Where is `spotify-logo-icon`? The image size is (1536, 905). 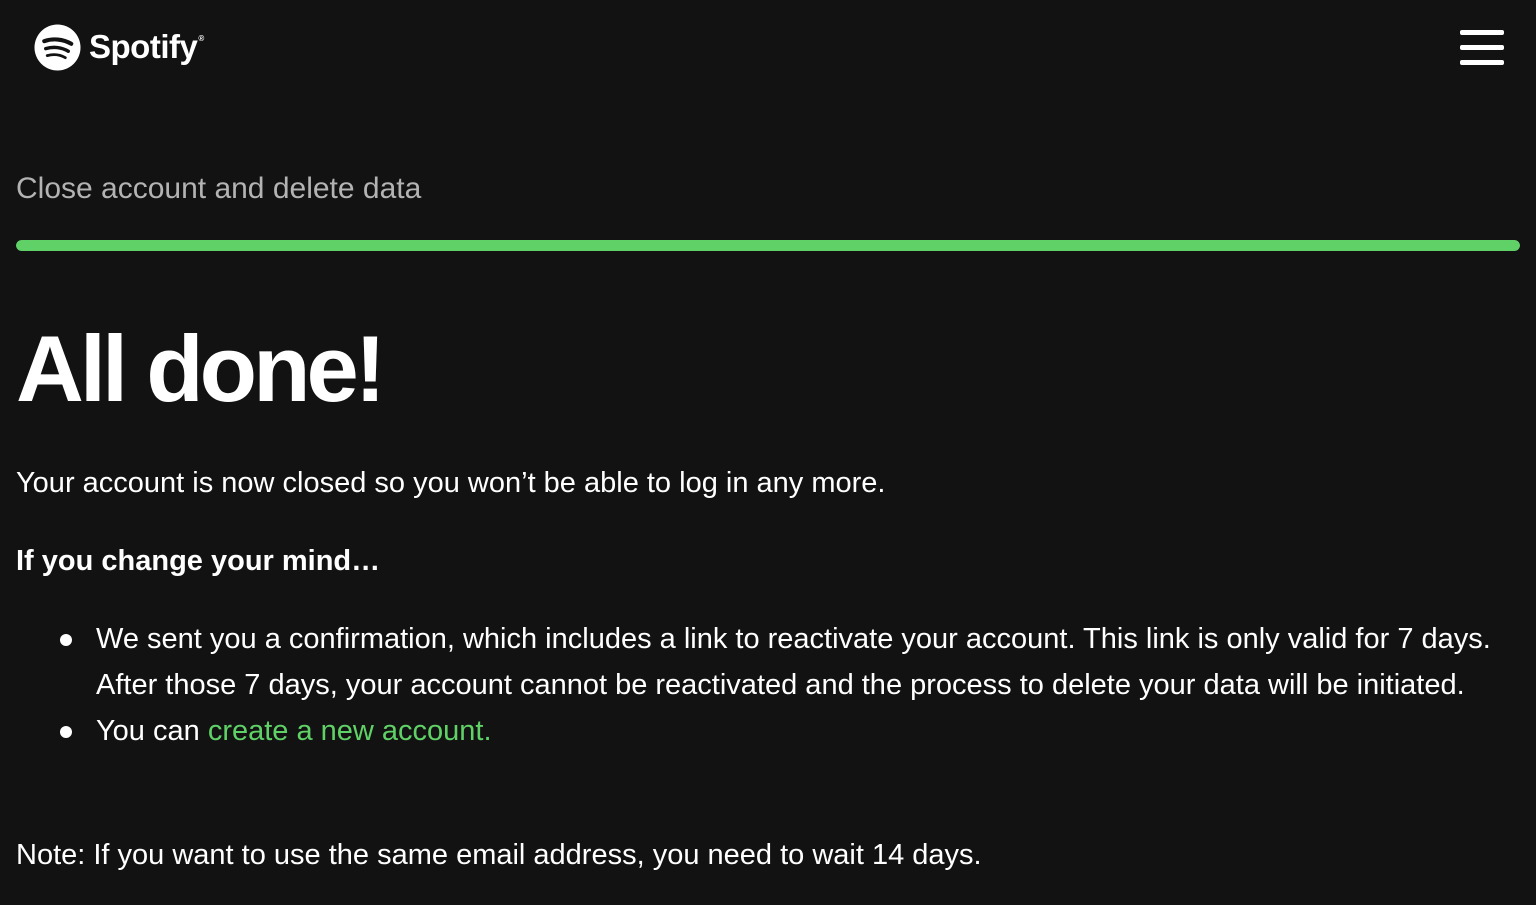
spotify-logo-icon is located at coordinates (57, 47).